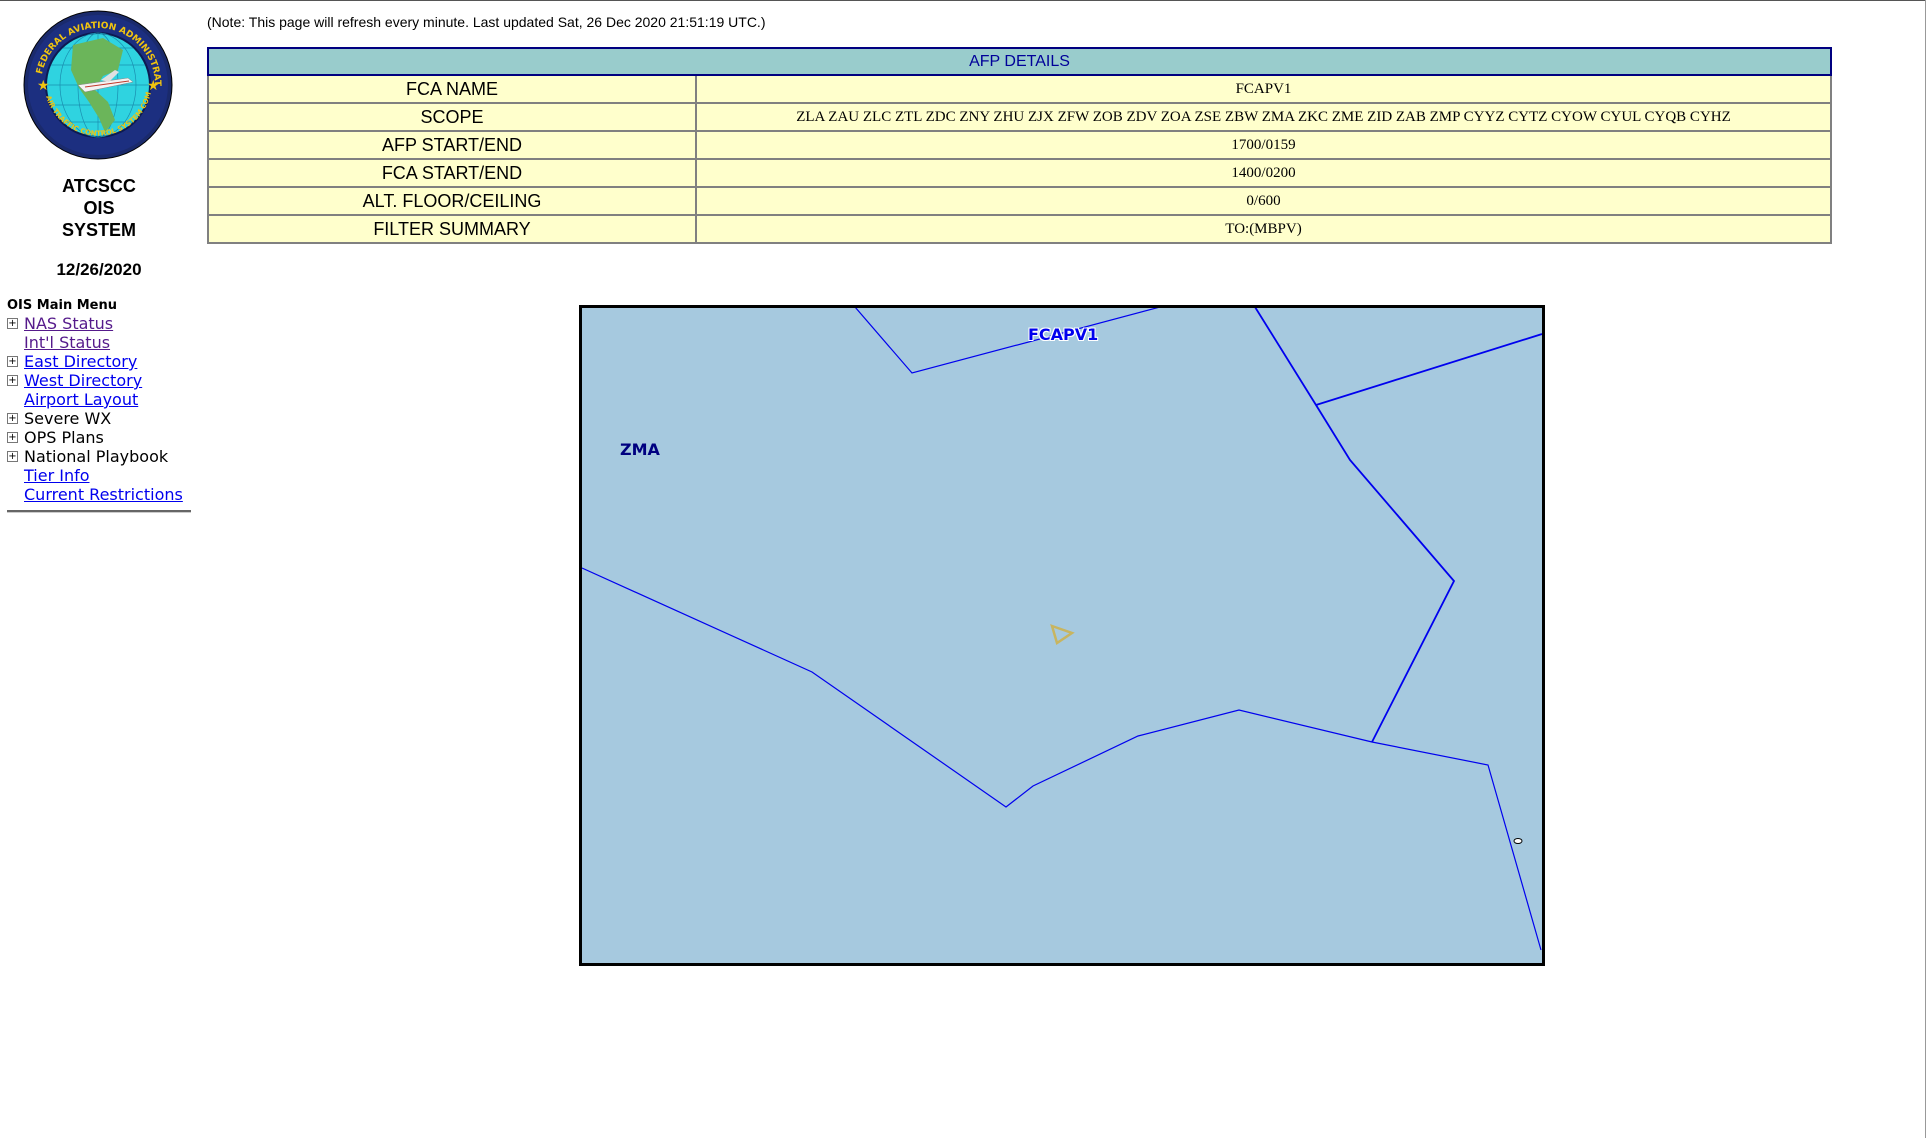 The image size is (1926, 1138). I want to click on fca-label: FCAPV1, so click(1063, 334).